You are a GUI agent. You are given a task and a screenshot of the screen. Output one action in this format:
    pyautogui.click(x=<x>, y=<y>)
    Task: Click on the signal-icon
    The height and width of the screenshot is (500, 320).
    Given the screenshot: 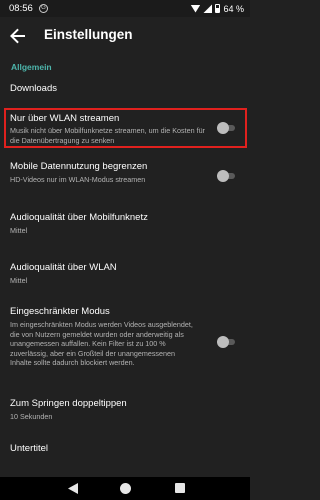 What is the action you would take?
    pyautogui.click(x=208, y=8)
    